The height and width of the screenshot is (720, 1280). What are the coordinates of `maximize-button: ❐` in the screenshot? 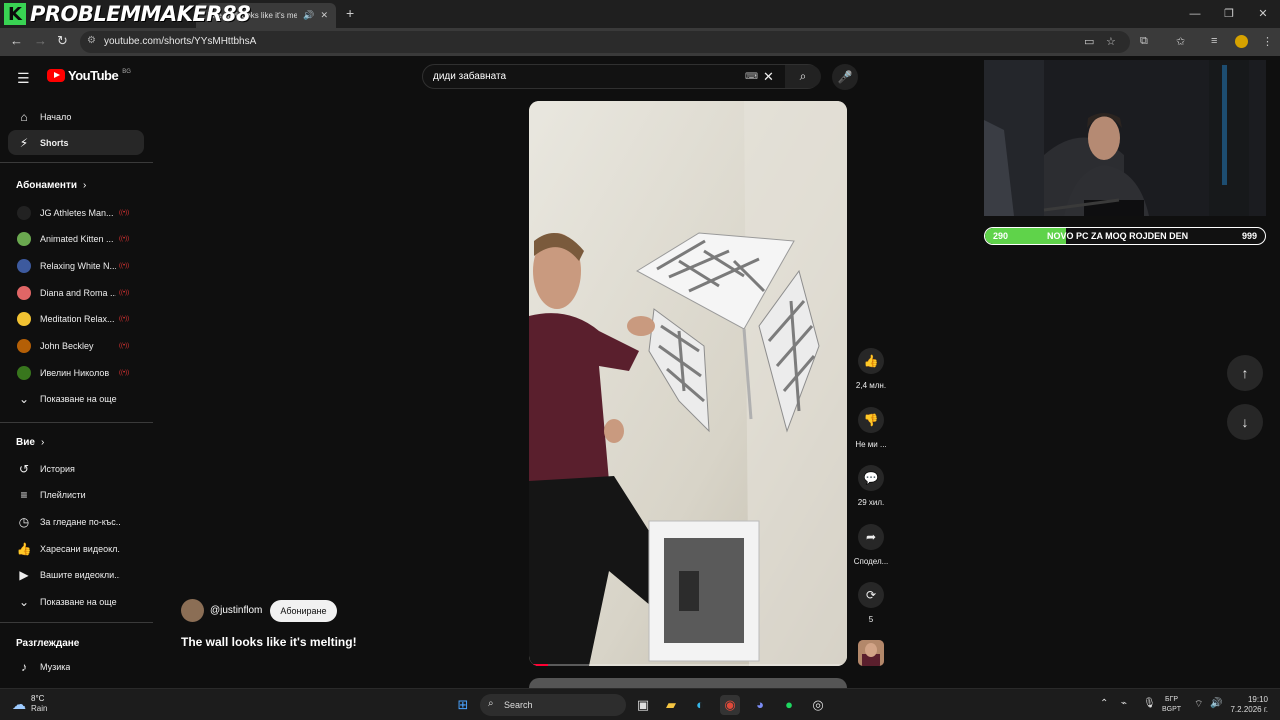 It's located at (1229, 14).